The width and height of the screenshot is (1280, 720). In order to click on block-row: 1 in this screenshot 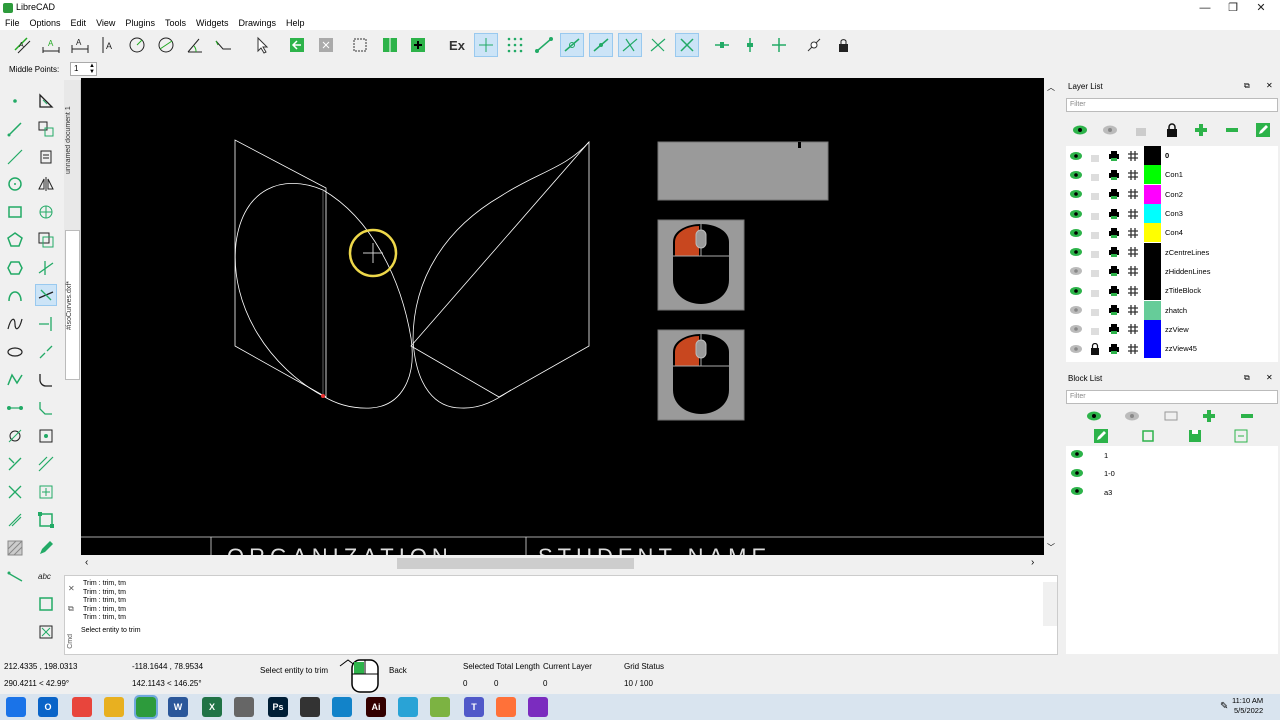, I will do `click(1172, 455)`.